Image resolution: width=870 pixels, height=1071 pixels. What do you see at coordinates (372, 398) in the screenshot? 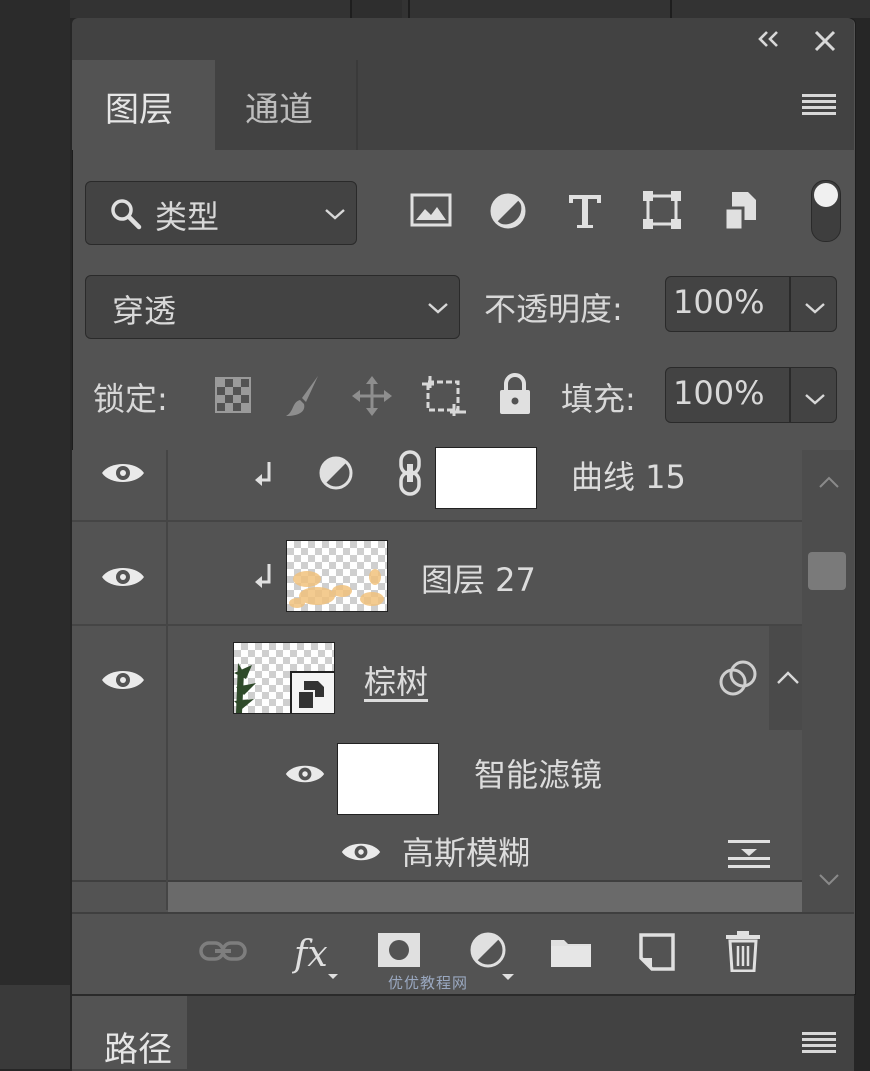
I see `lock-move-icon` at bounding box center [372, 398].